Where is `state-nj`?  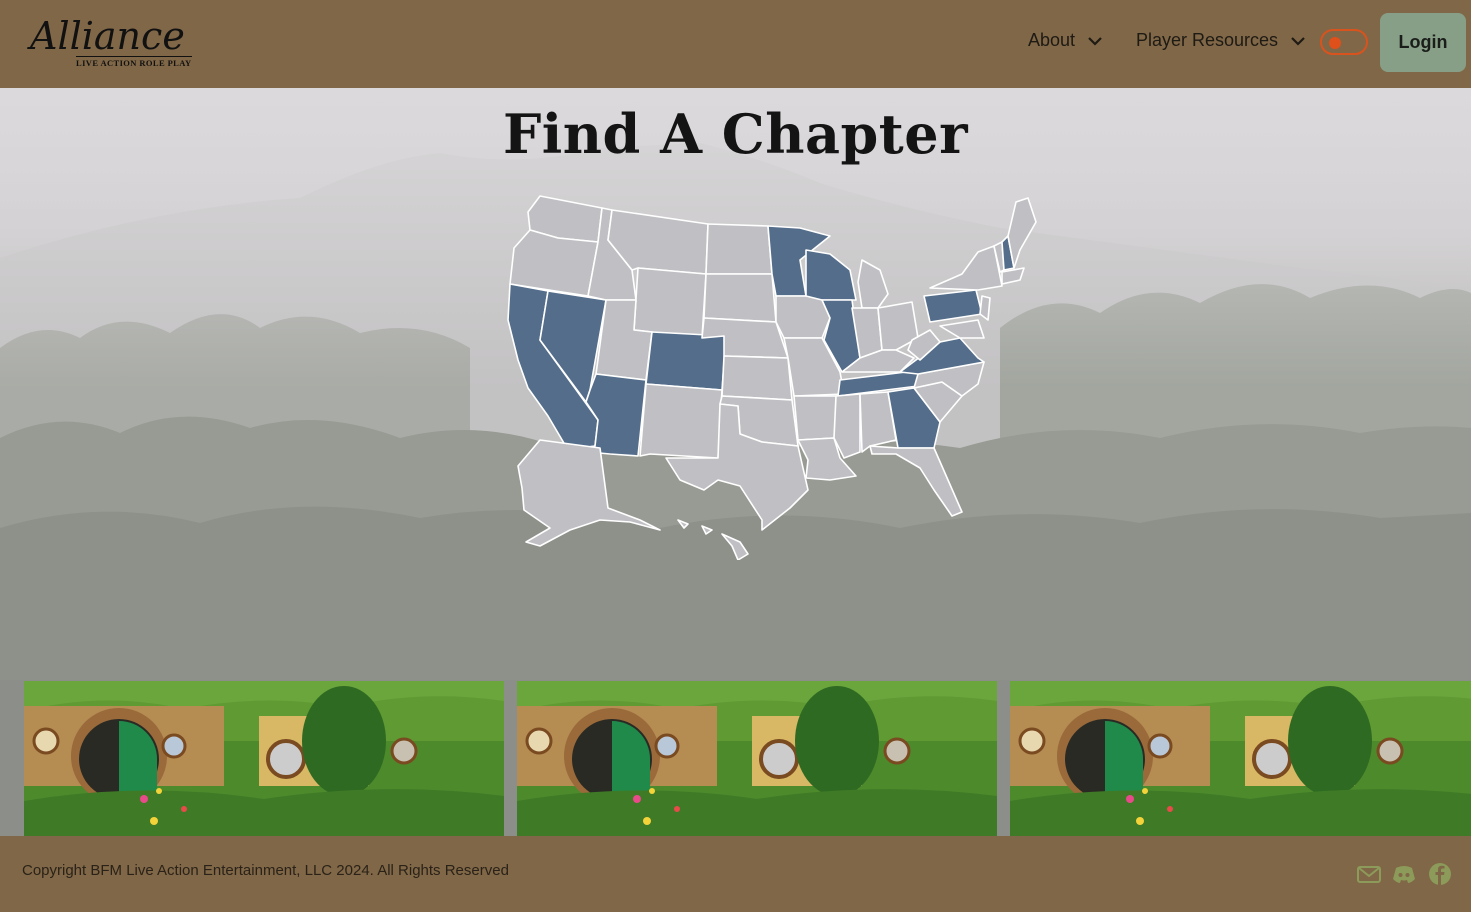 state-nj is located at coordinates (985, 308).